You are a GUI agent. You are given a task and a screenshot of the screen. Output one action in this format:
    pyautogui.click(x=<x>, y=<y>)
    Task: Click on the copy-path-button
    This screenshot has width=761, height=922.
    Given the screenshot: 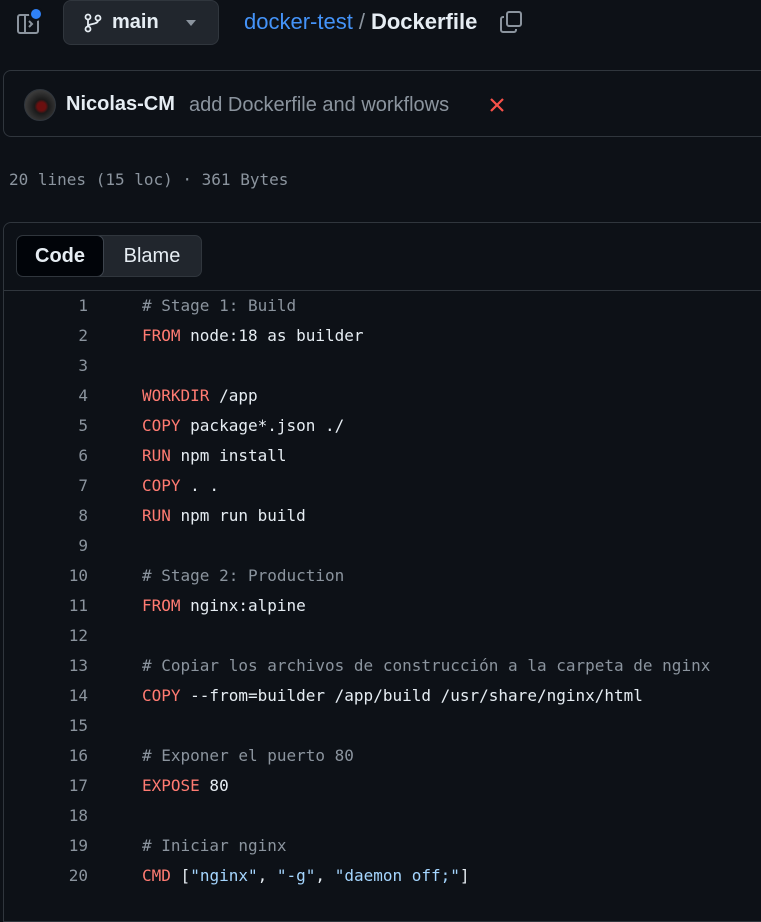 What is the action you would take?
    pyautogui.click(x=512, y=22)
    